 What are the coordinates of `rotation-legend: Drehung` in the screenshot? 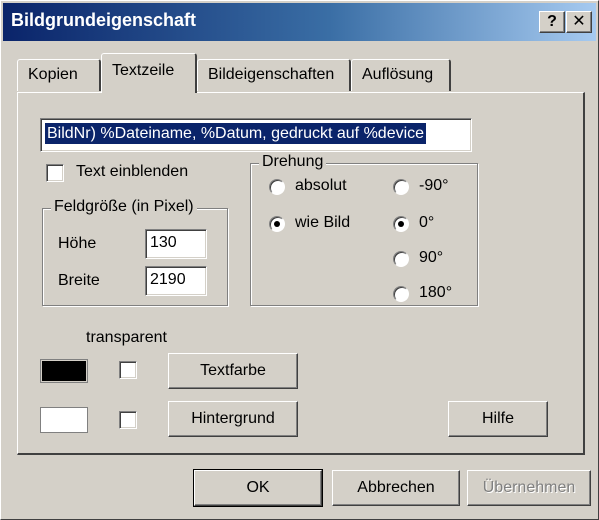 It's located at (293, 162).